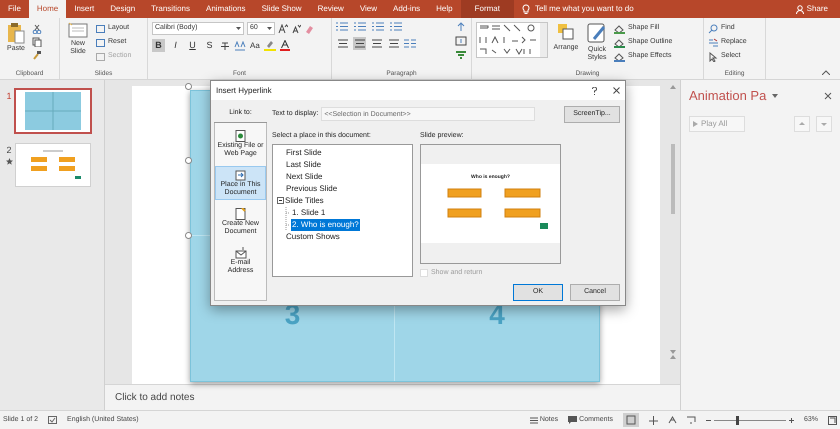 This screenshot has height=429, width=840. What do you see at coordinates (444, 9) in the screenshot?
I see `ribbon-tab: Help` at bounding box center [444, 9].